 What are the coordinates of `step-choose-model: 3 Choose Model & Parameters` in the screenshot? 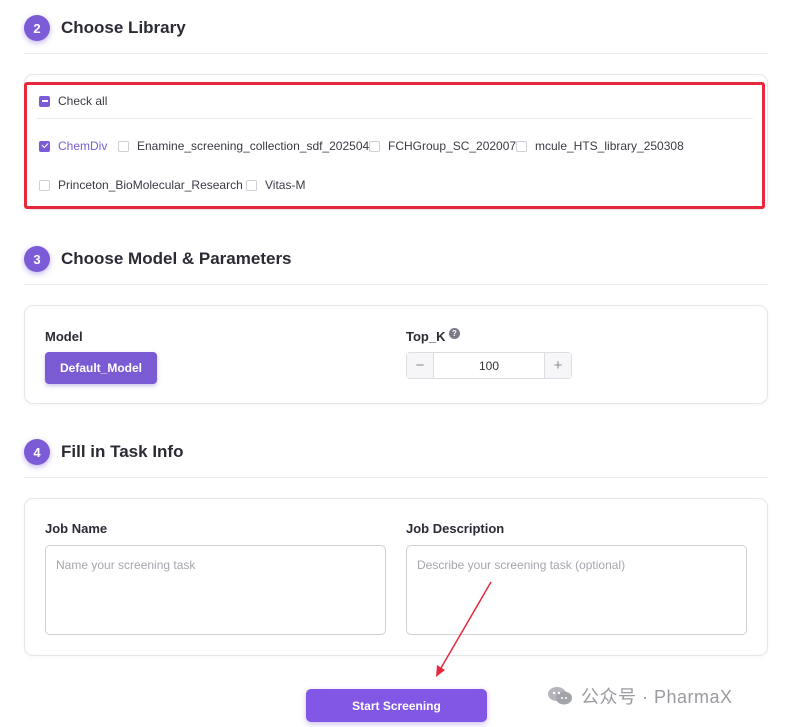 It's located at (158, 259).